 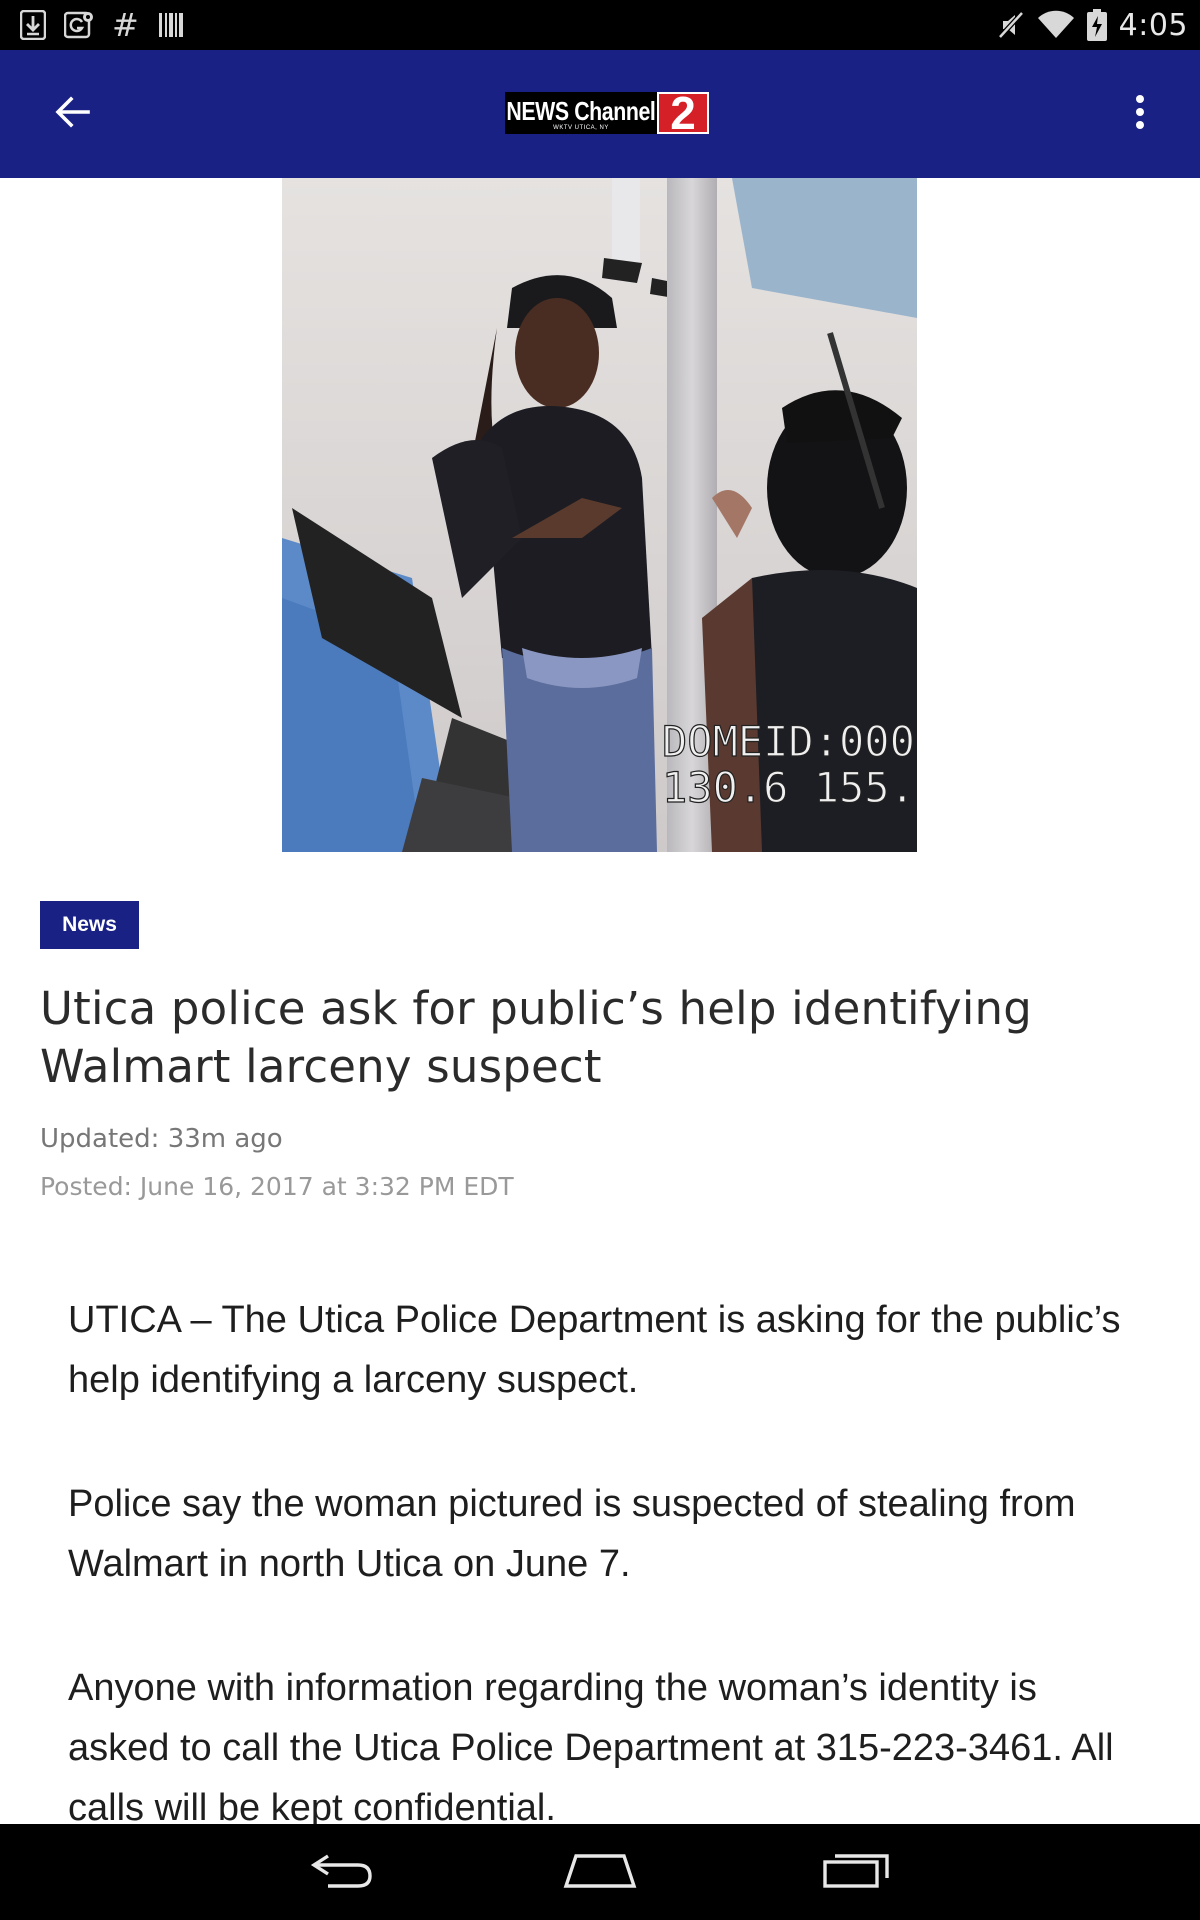 I want to click on overflow-menu-button, so click(x=1140, y=114).